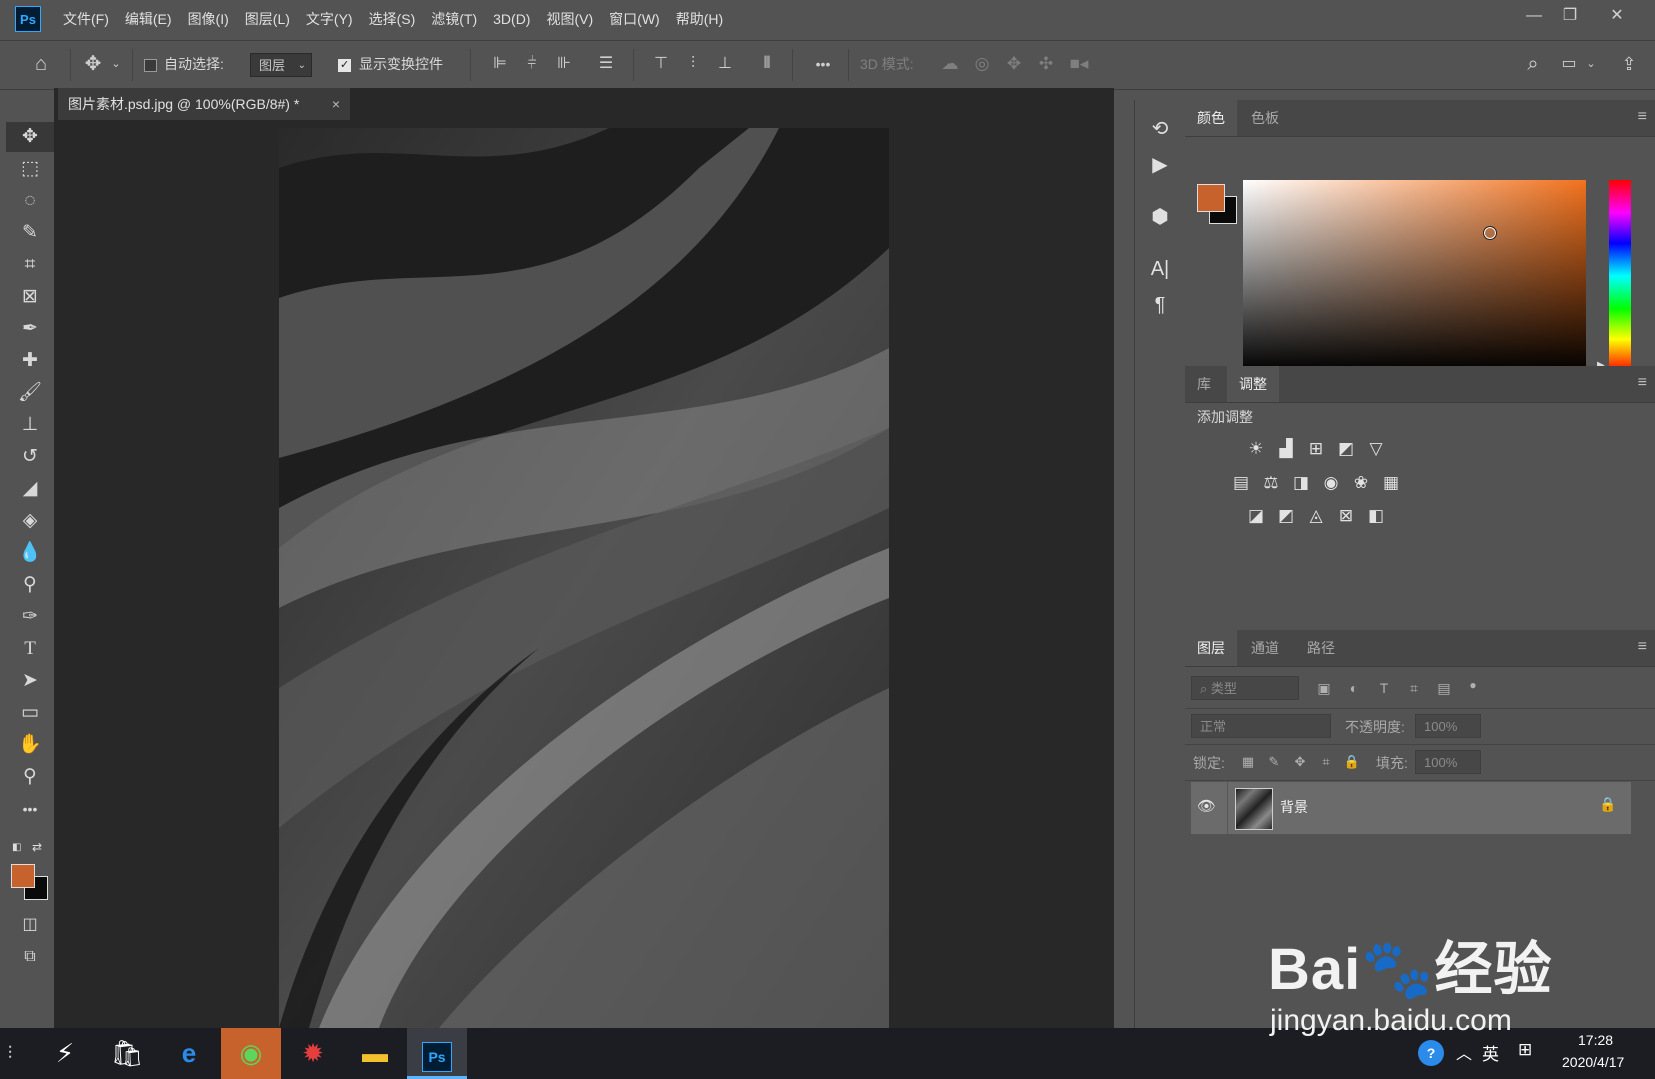 This screenshot has height=1079, width=1655. What do you see at coordinates (1414, 276) in the screenshot?
I see `color-picker-field` at bounding box center [1414, 276].